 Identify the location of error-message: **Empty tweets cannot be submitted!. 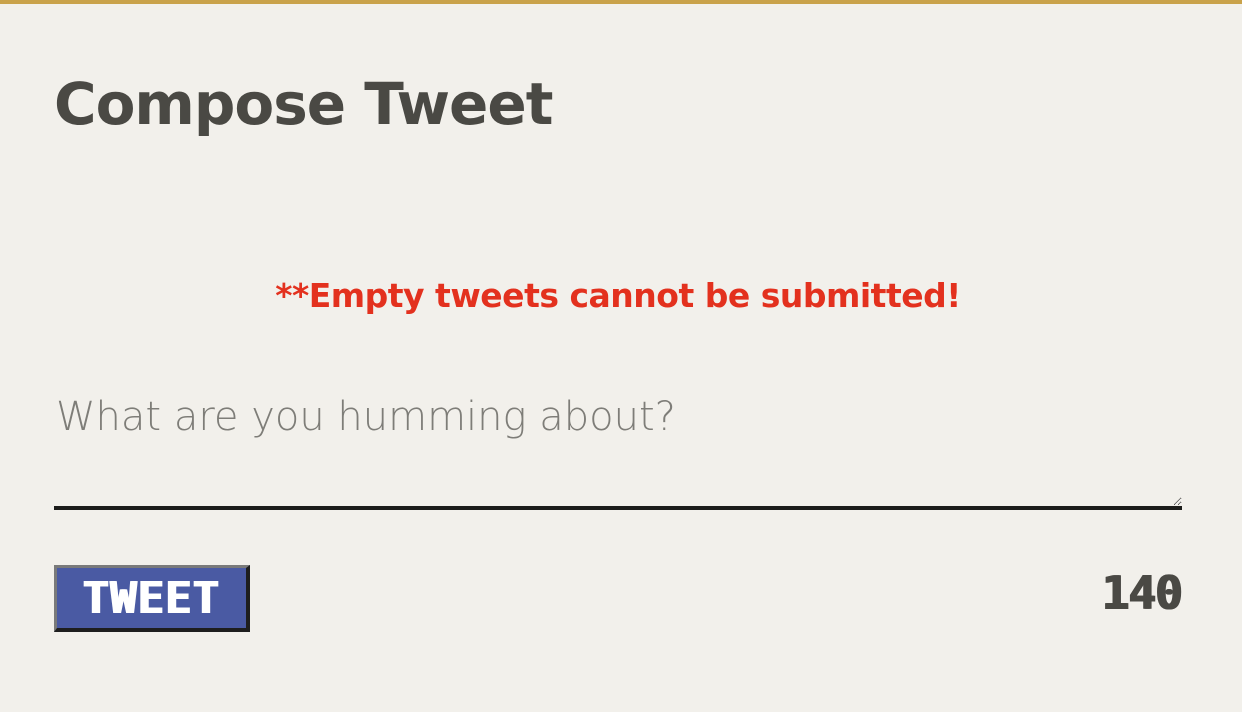
(618, 295).